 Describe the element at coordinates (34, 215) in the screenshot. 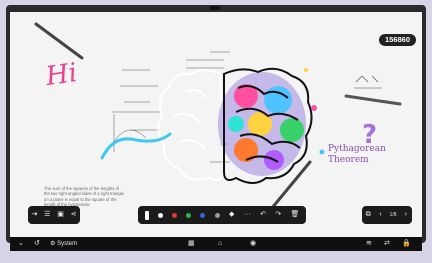

I see `exit-icon: ⇥` at that location.